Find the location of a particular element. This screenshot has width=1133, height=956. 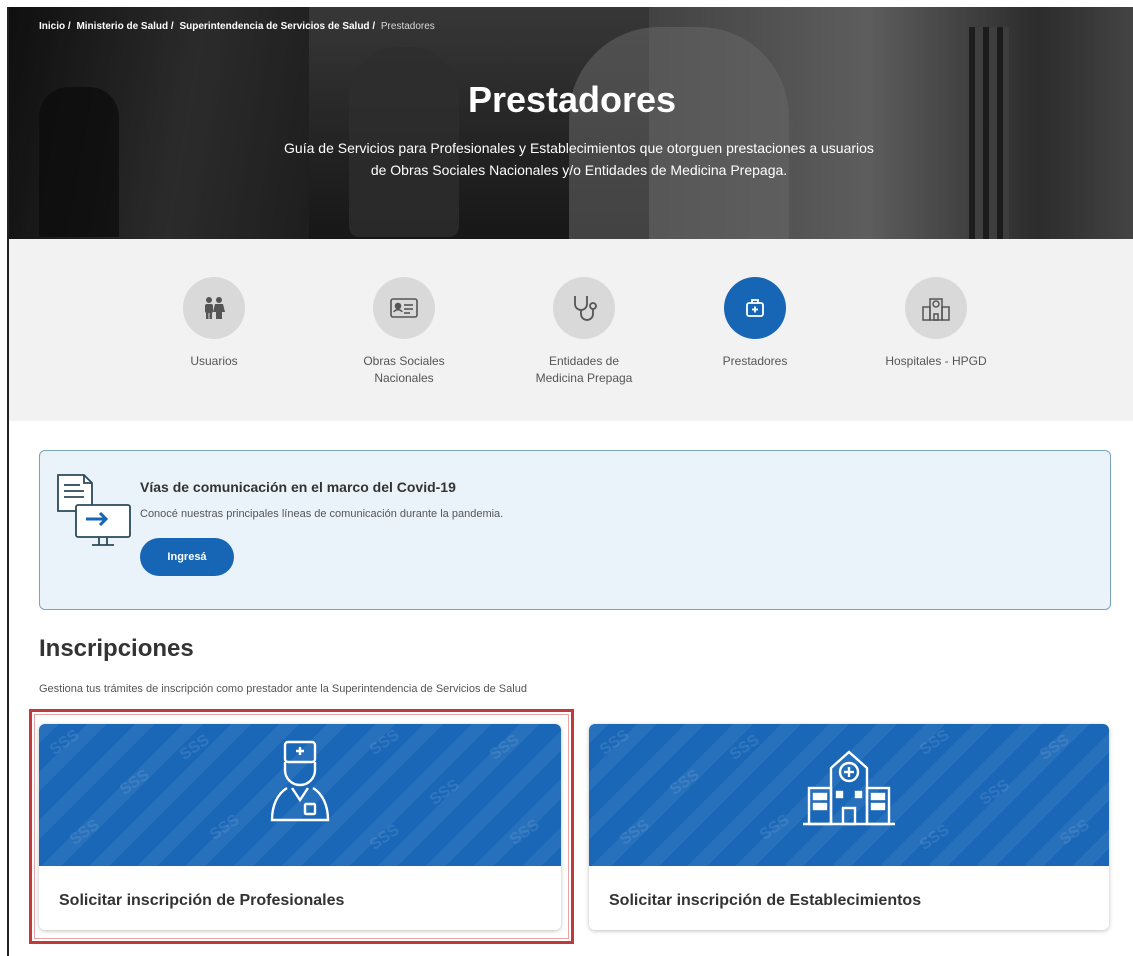

nurse-icon is located at coordinates (300, 781).